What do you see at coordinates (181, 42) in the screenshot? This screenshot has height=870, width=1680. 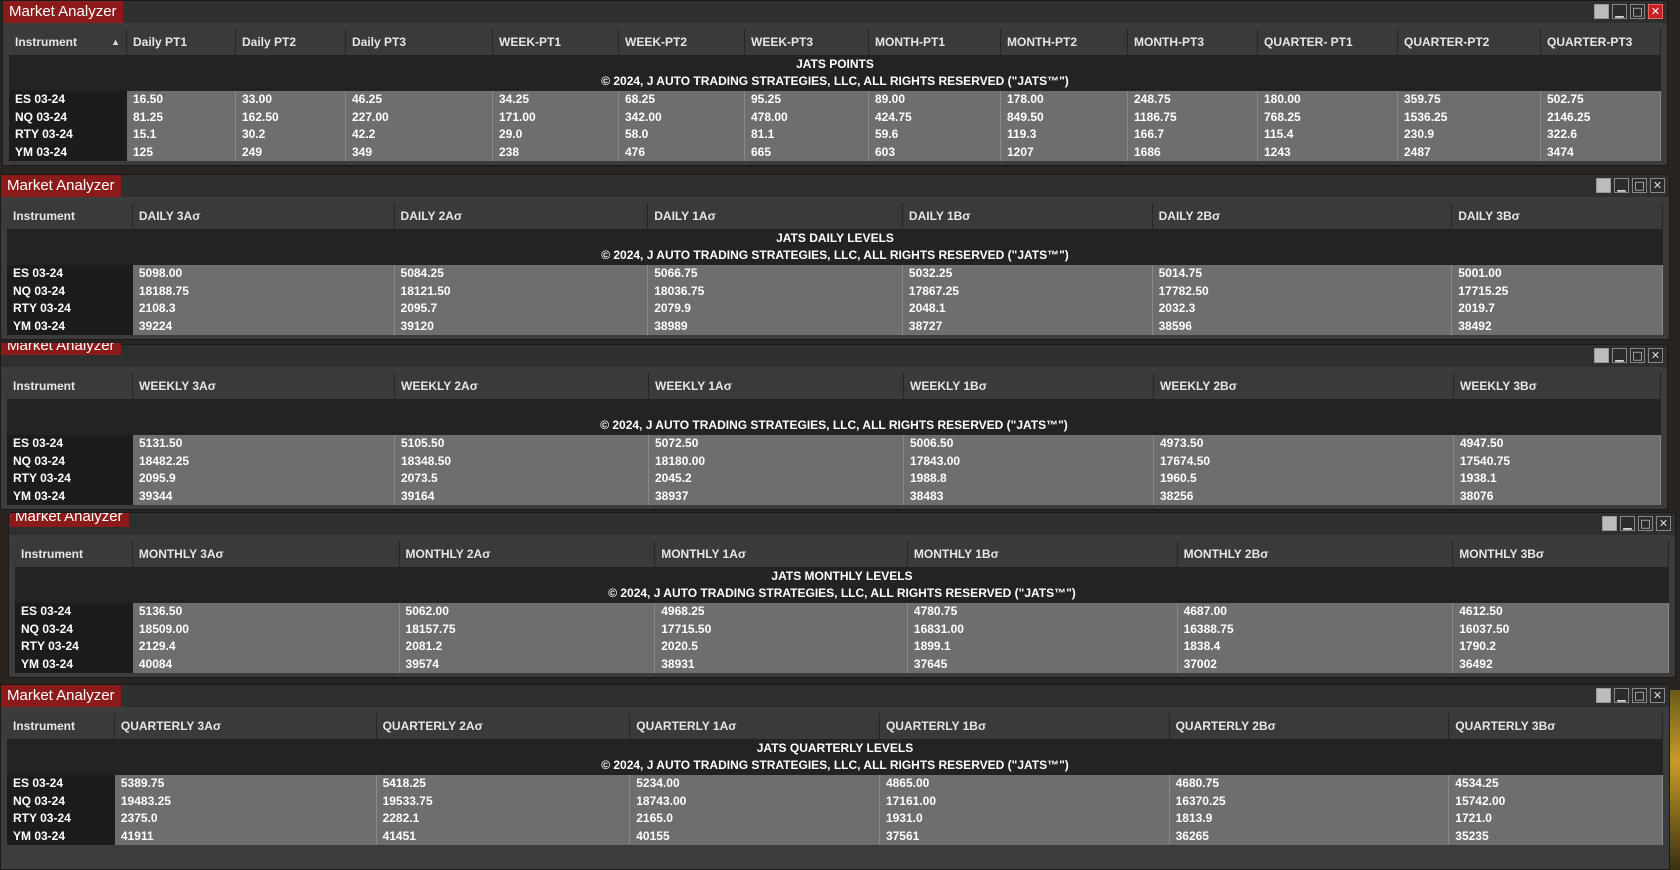 I see `column-header: Daily PT1` at bounding box center [181, 42].